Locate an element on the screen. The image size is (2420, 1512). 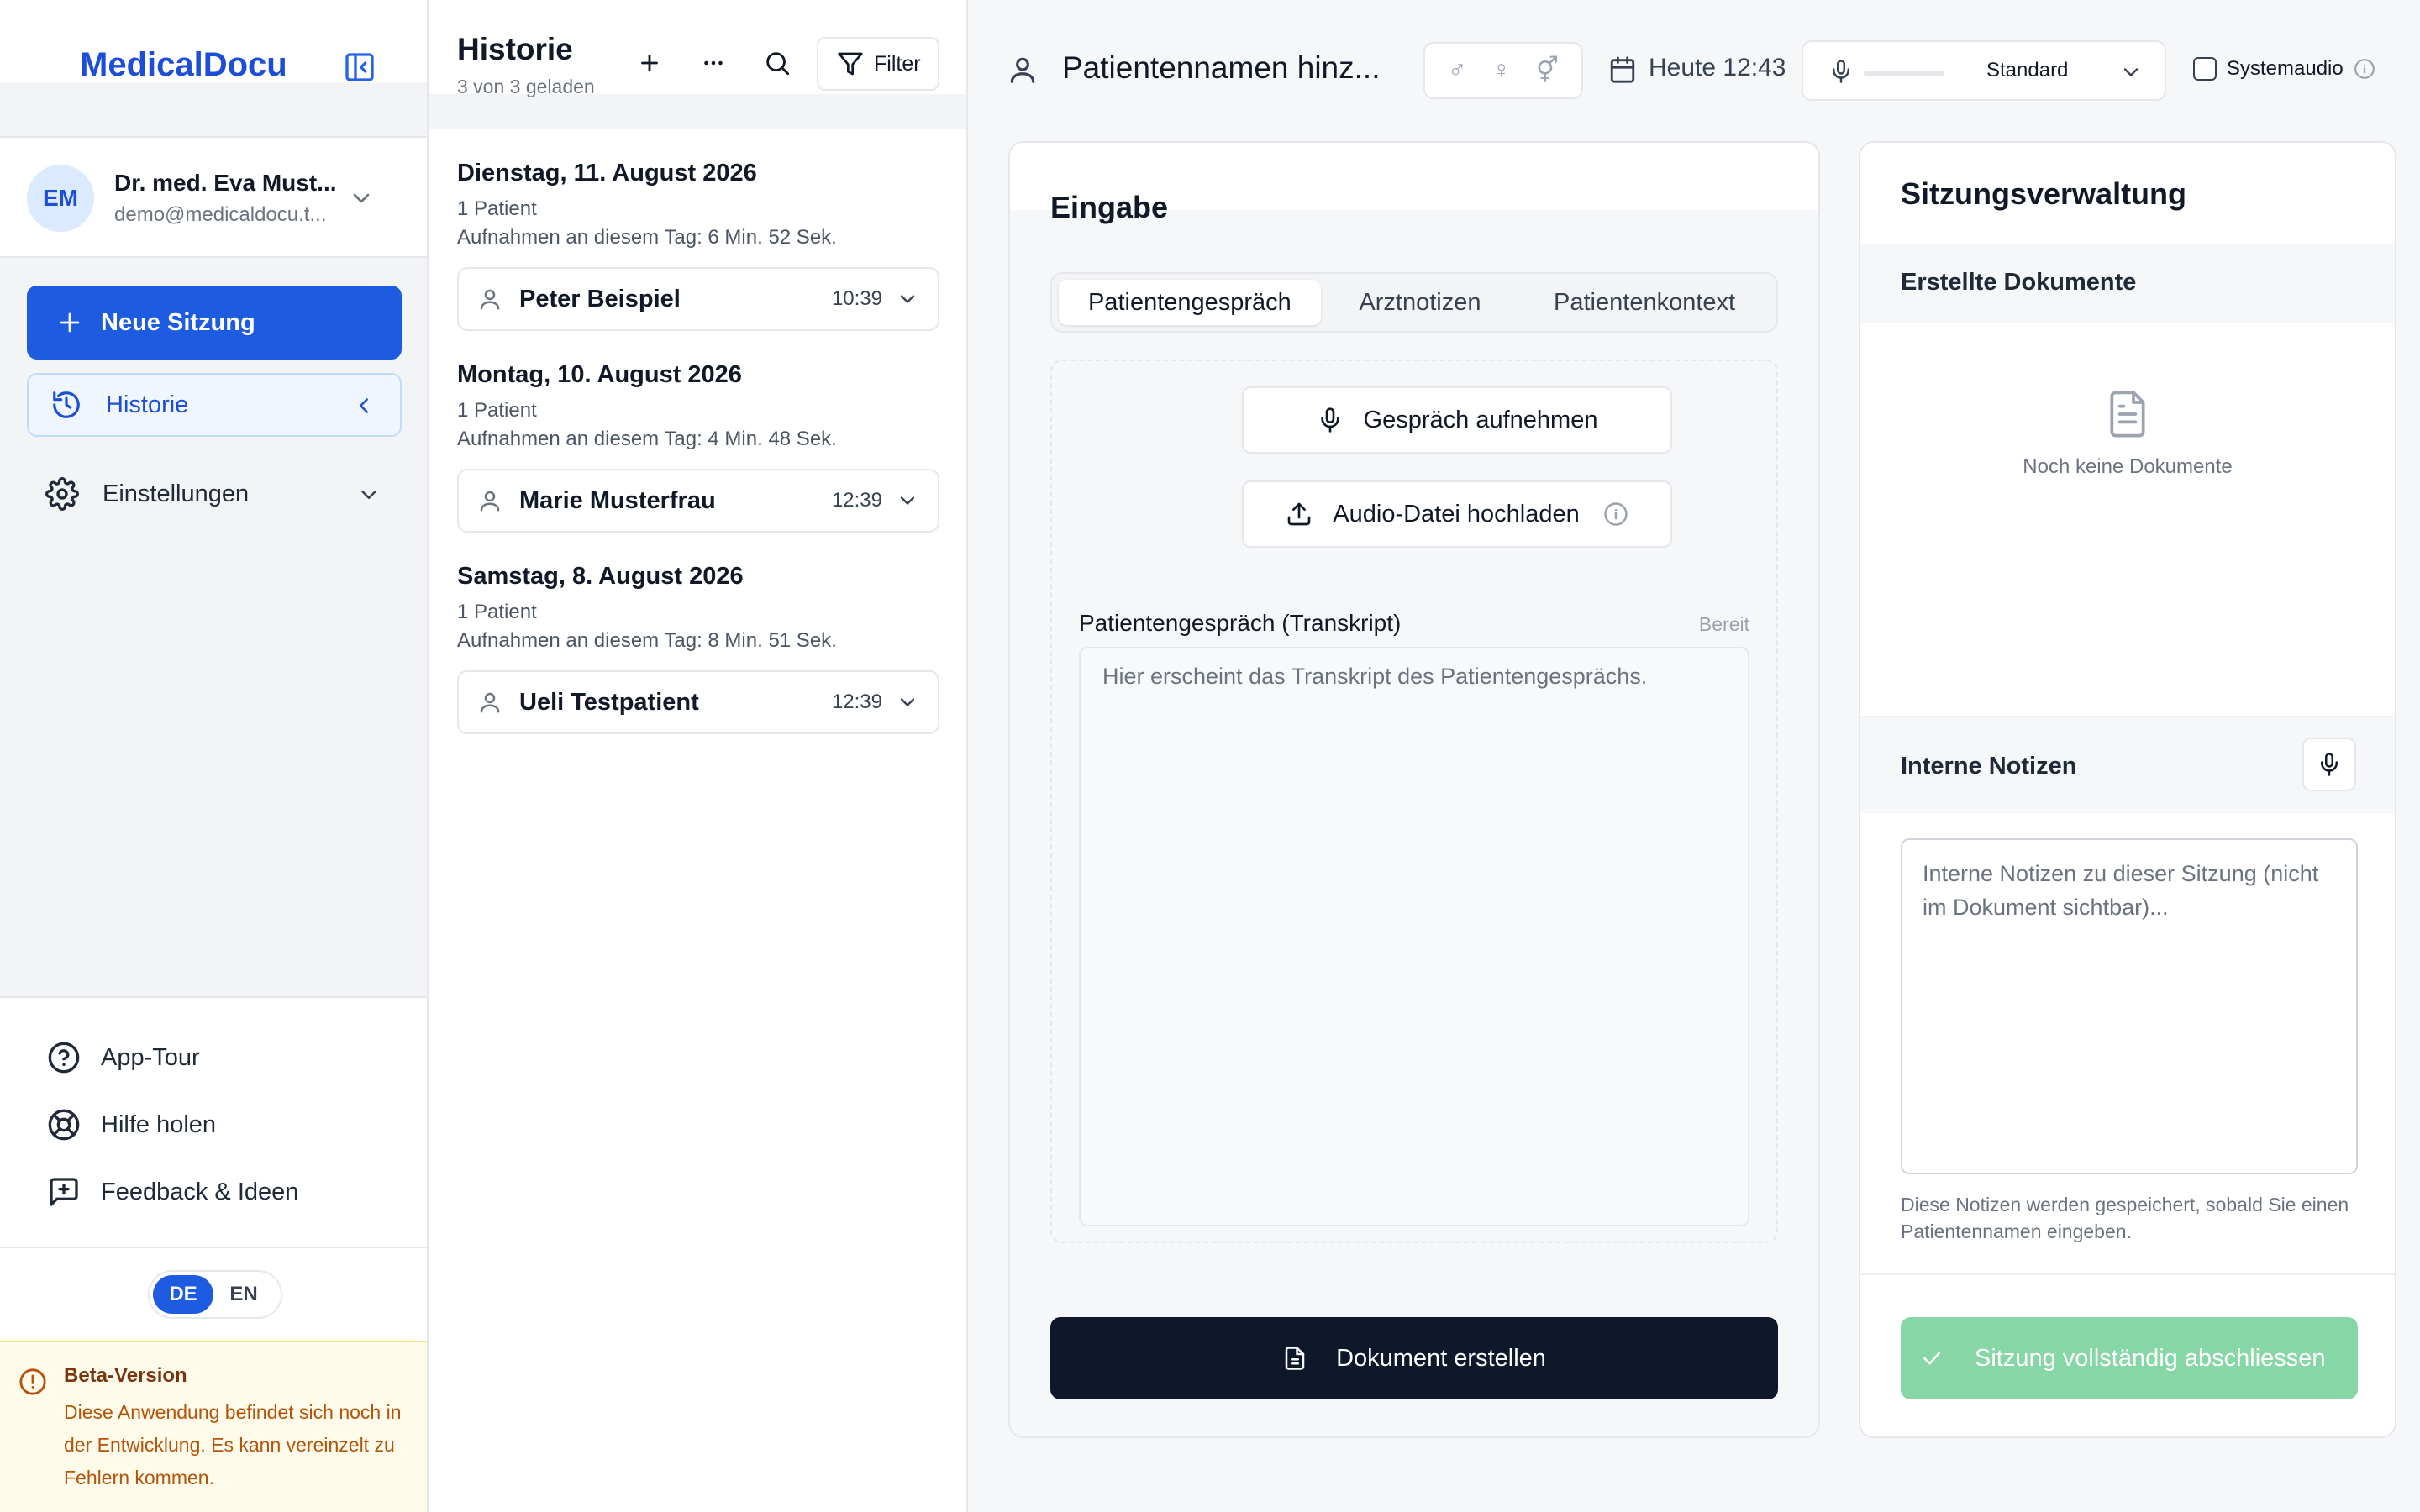
document-icon is located at coordinates (2127, 414).